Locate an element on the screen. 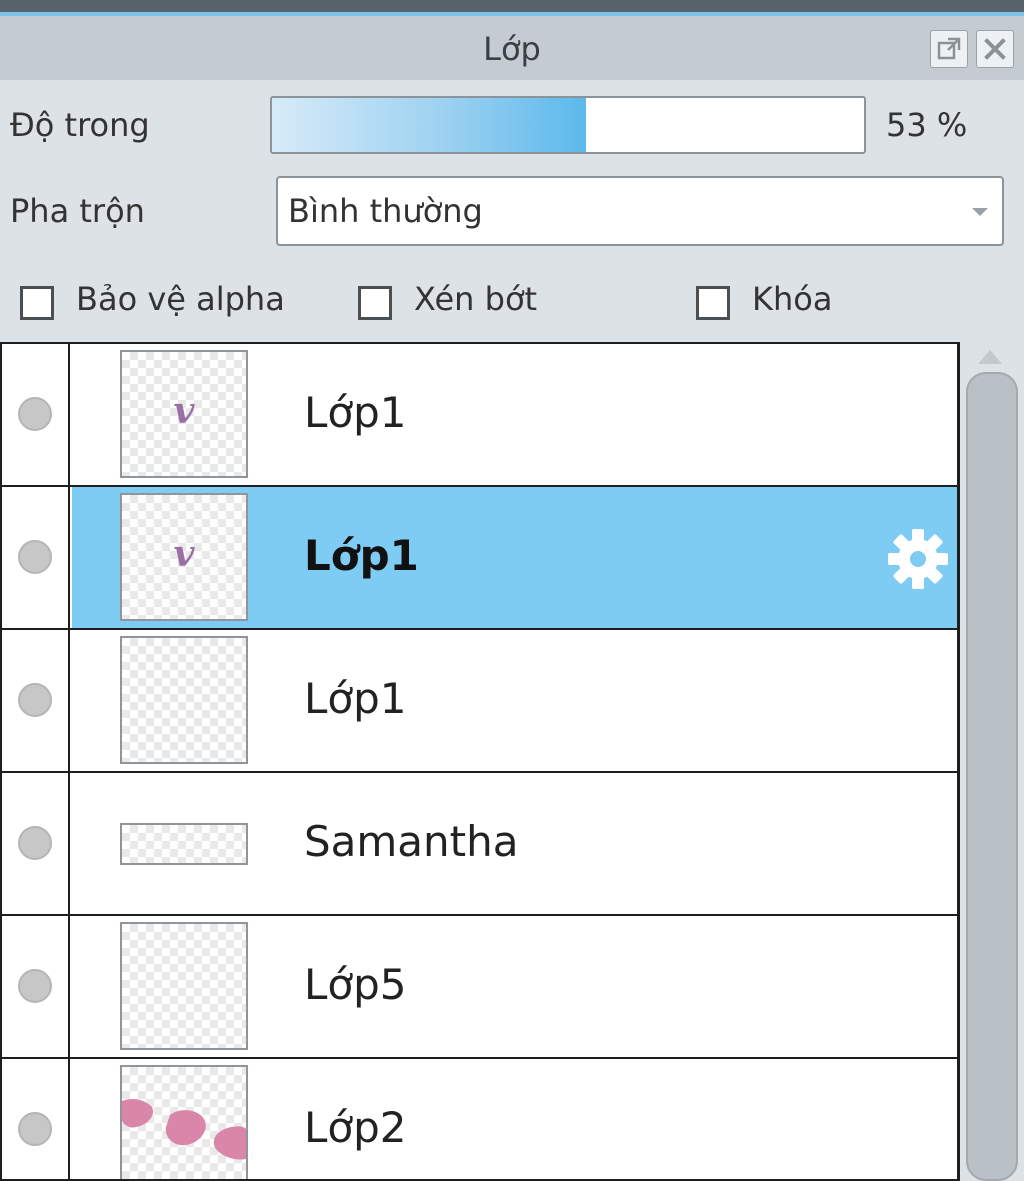 This screenshot has height=1181, width=1024. protect-alpha-checkbox is located at coordinates (37, 303).